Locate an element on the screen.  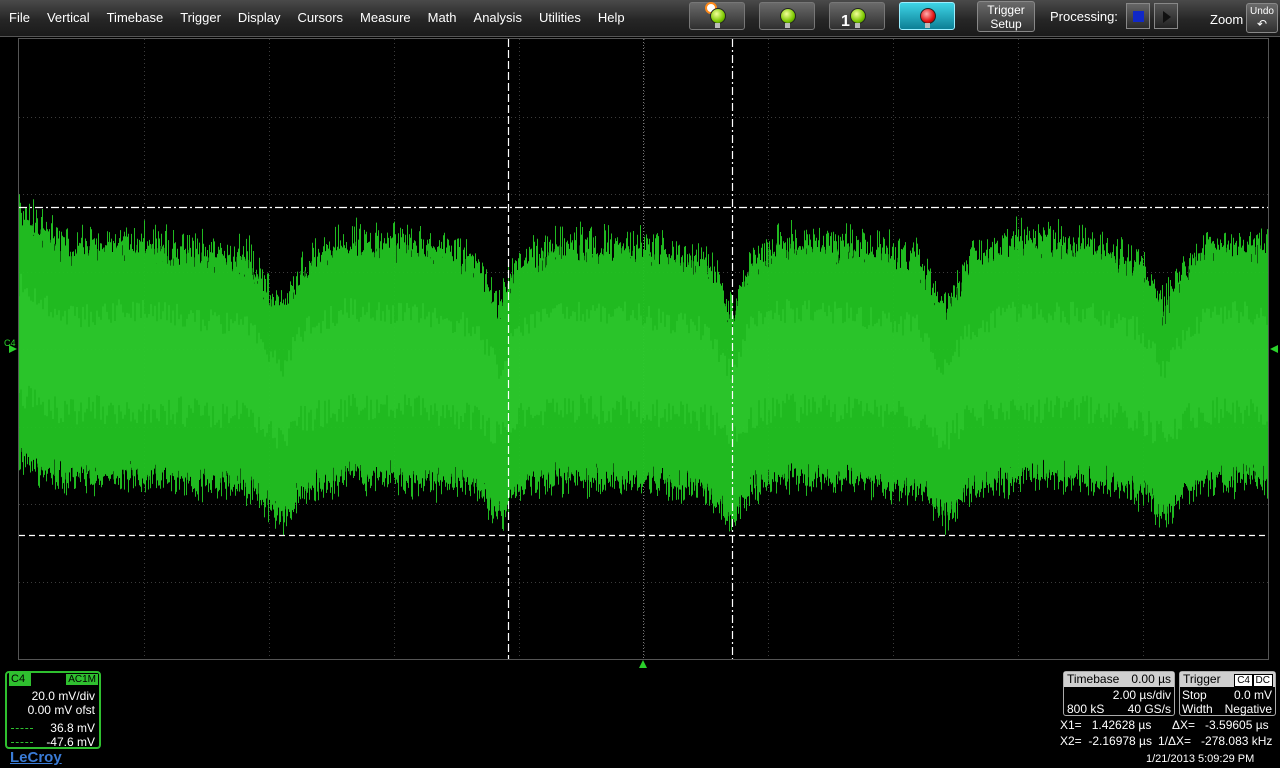
channel-cursor2-value: -47.6 mV is located at coordinates (70, 742).